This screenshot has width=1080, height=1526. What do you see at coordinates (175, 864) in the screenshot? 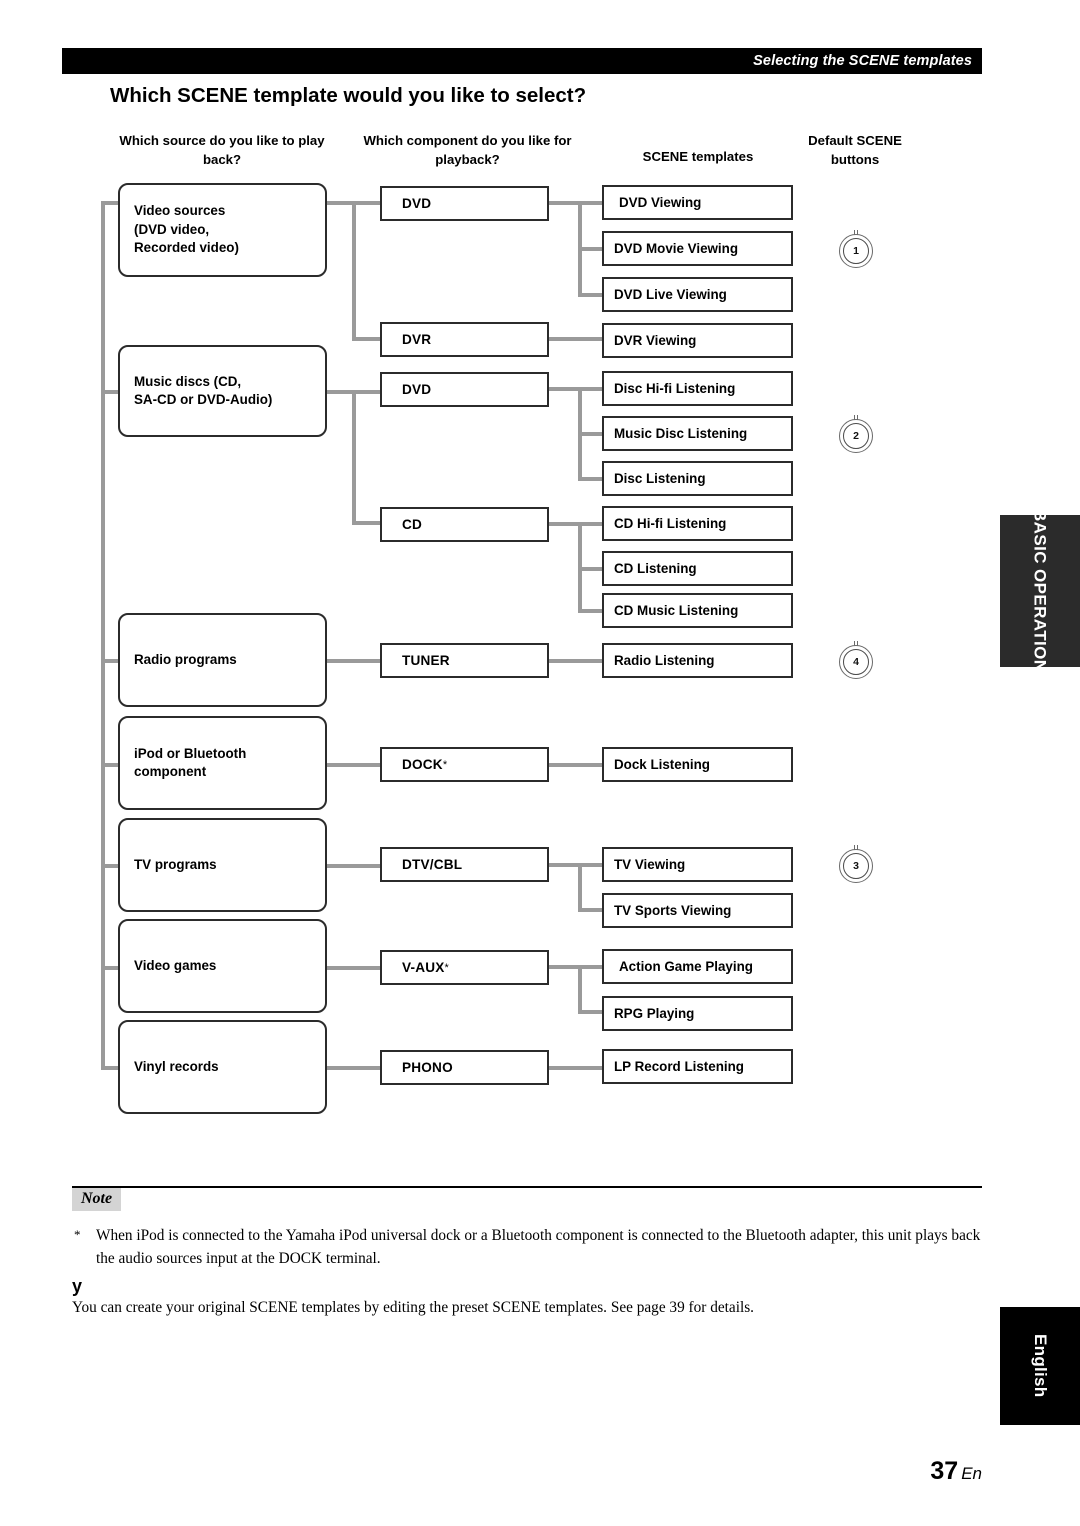
I see `source-box-label: TV programs` at bounding box center [175, 864].